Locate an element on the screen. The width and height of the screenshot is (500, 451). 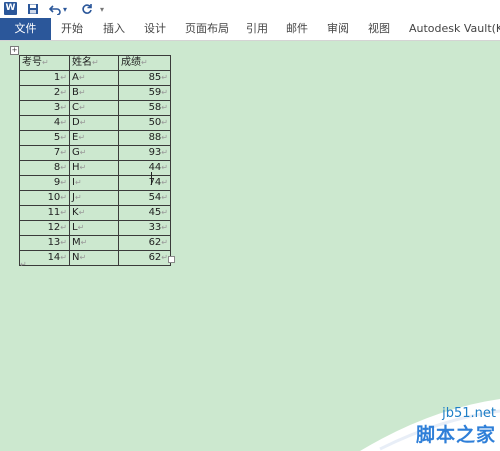
table-row: 10↵ J↵ 54↵ is located at coordinates (95, 198).